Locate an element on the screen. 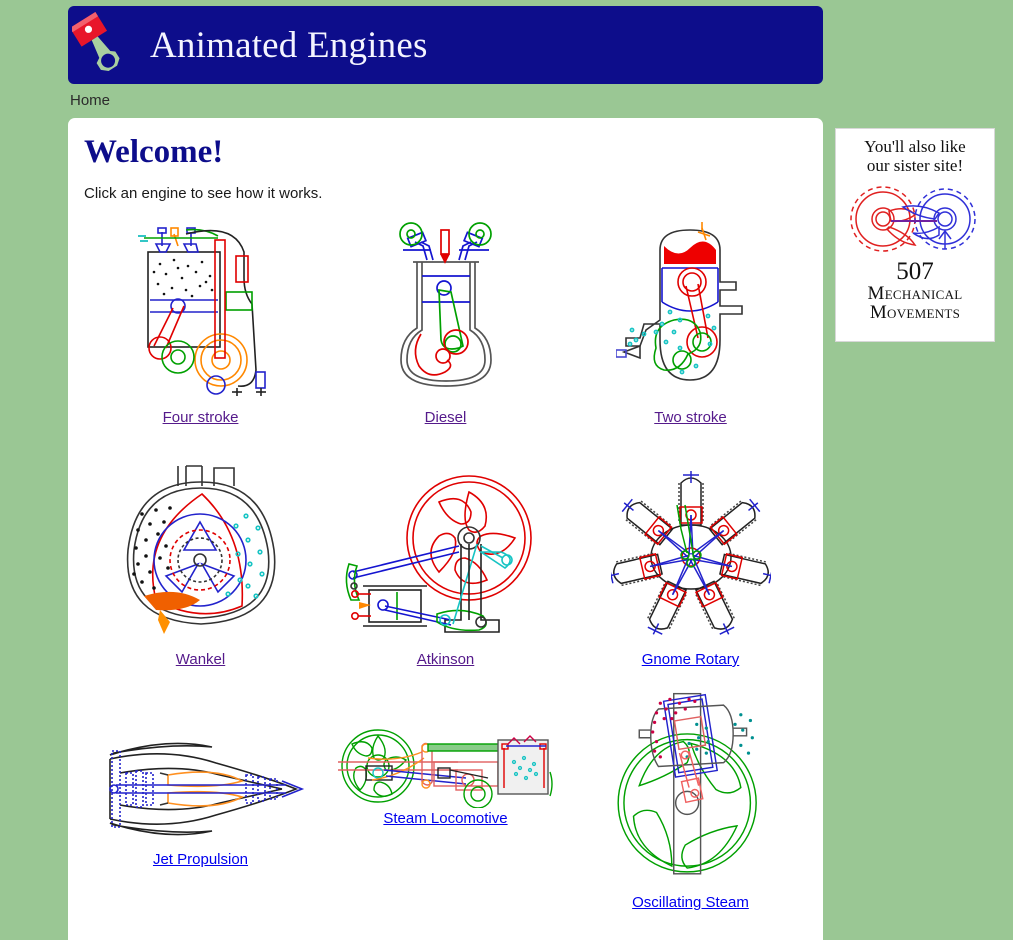  engine-label: Atkinson is located at coordinates (445, 659).